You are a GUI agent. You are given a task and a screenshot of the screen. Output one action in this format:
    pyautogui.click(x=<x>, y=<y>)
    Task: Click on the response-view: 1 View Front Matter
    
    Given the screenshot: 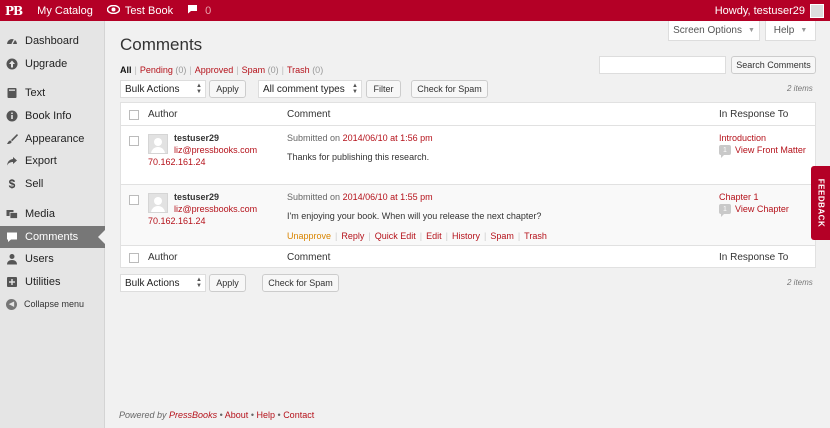 What is the action you would take?
    pyautogui.click(x=762, y=151)
    